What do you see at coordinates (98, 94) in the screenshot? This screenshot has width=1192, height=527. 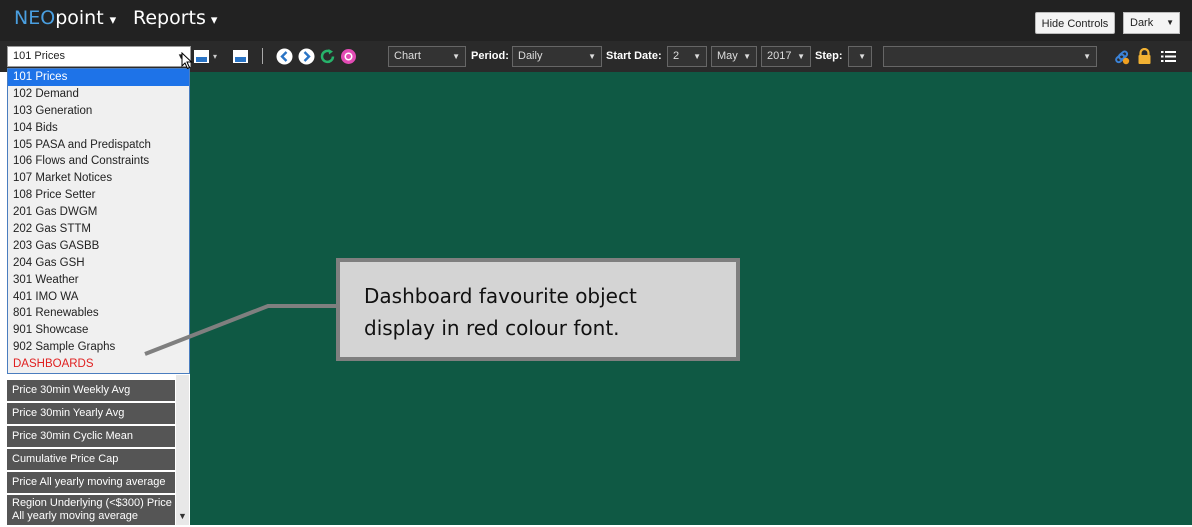 I see `dropdown-option: 102 Demand` at bounding box center [98, 94].